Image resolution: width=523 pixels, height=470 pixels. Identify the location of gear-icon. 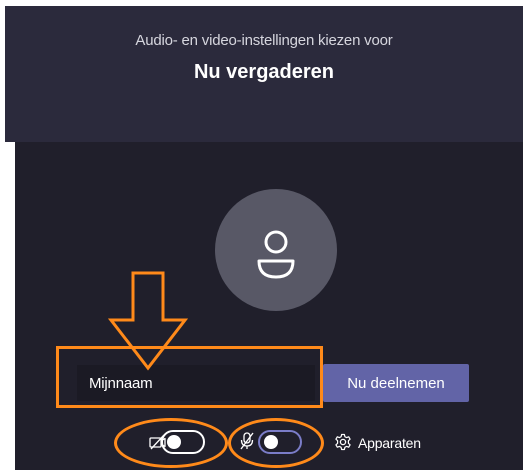
(343, 442).